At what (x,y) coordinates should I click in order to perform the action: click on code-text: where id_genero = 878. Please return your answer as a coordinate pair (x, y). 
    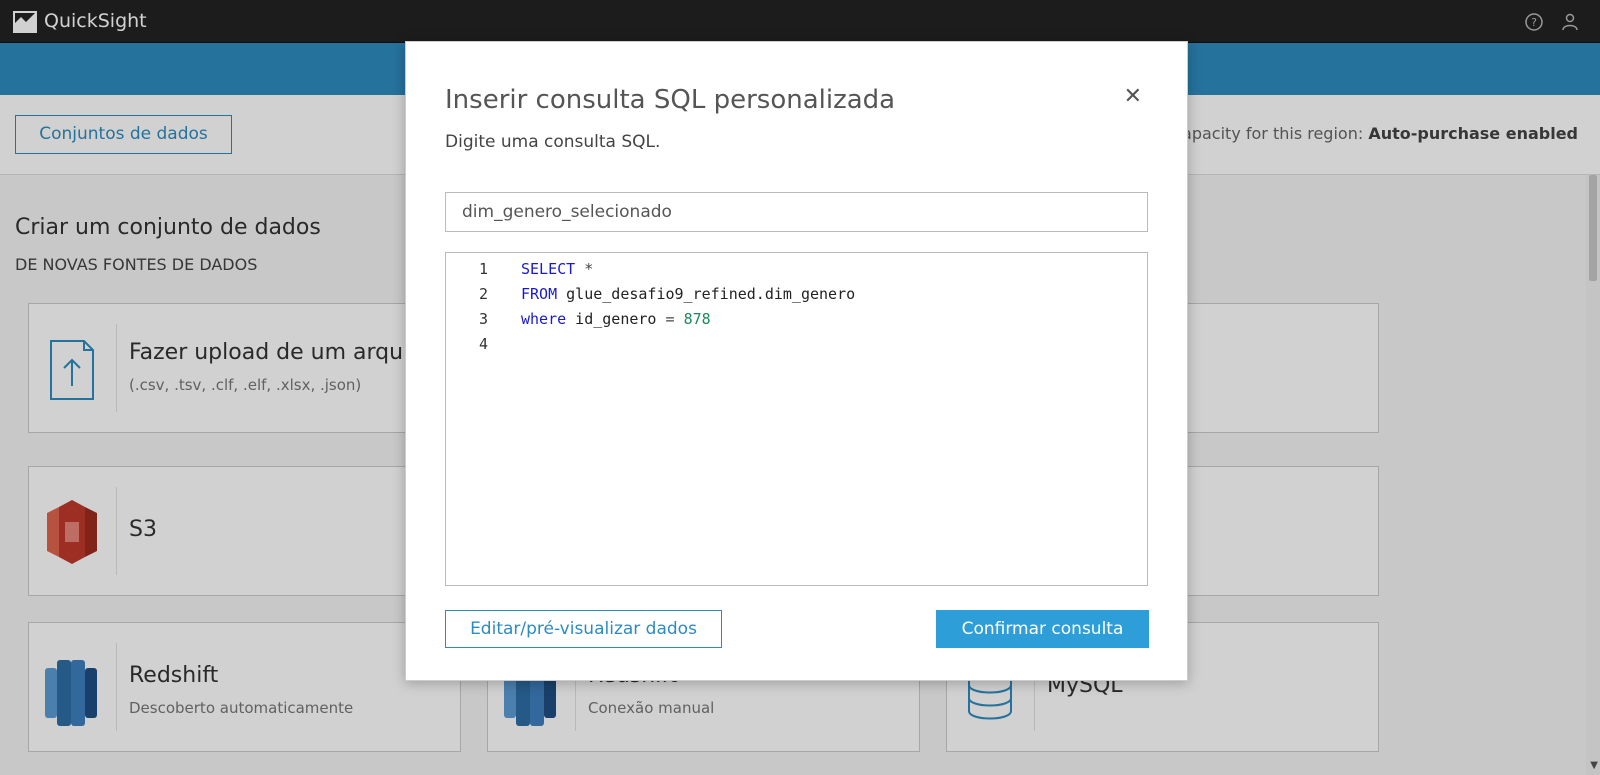
    Looking at the image, I should click on (616, 319).